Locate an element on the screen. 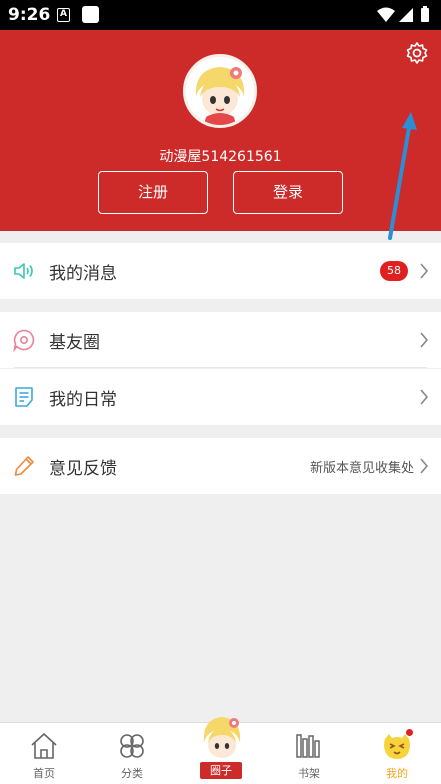  login-button: 登录 is located at coordinates (288, 192).